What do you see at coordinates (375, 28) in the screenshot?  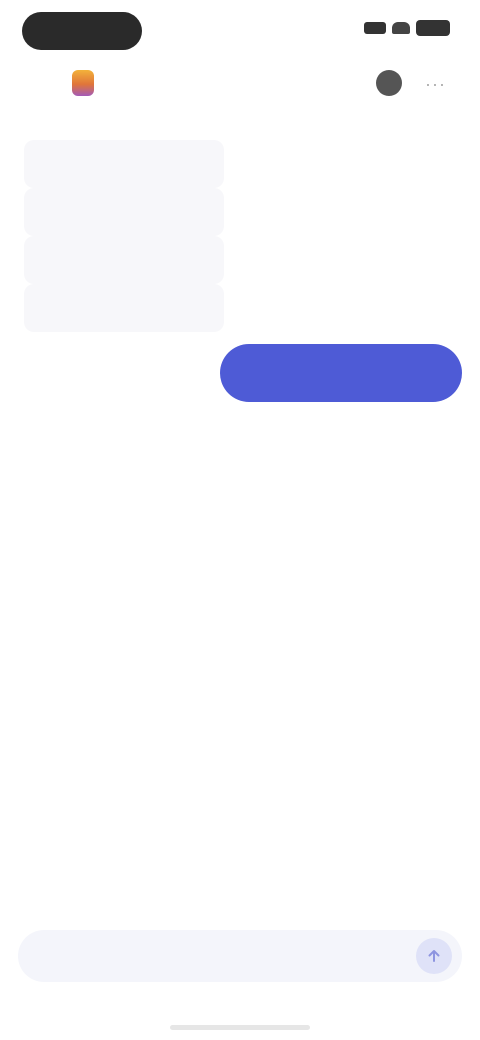 I see `cellular-signal-icon` at bounding box center [375, 28].